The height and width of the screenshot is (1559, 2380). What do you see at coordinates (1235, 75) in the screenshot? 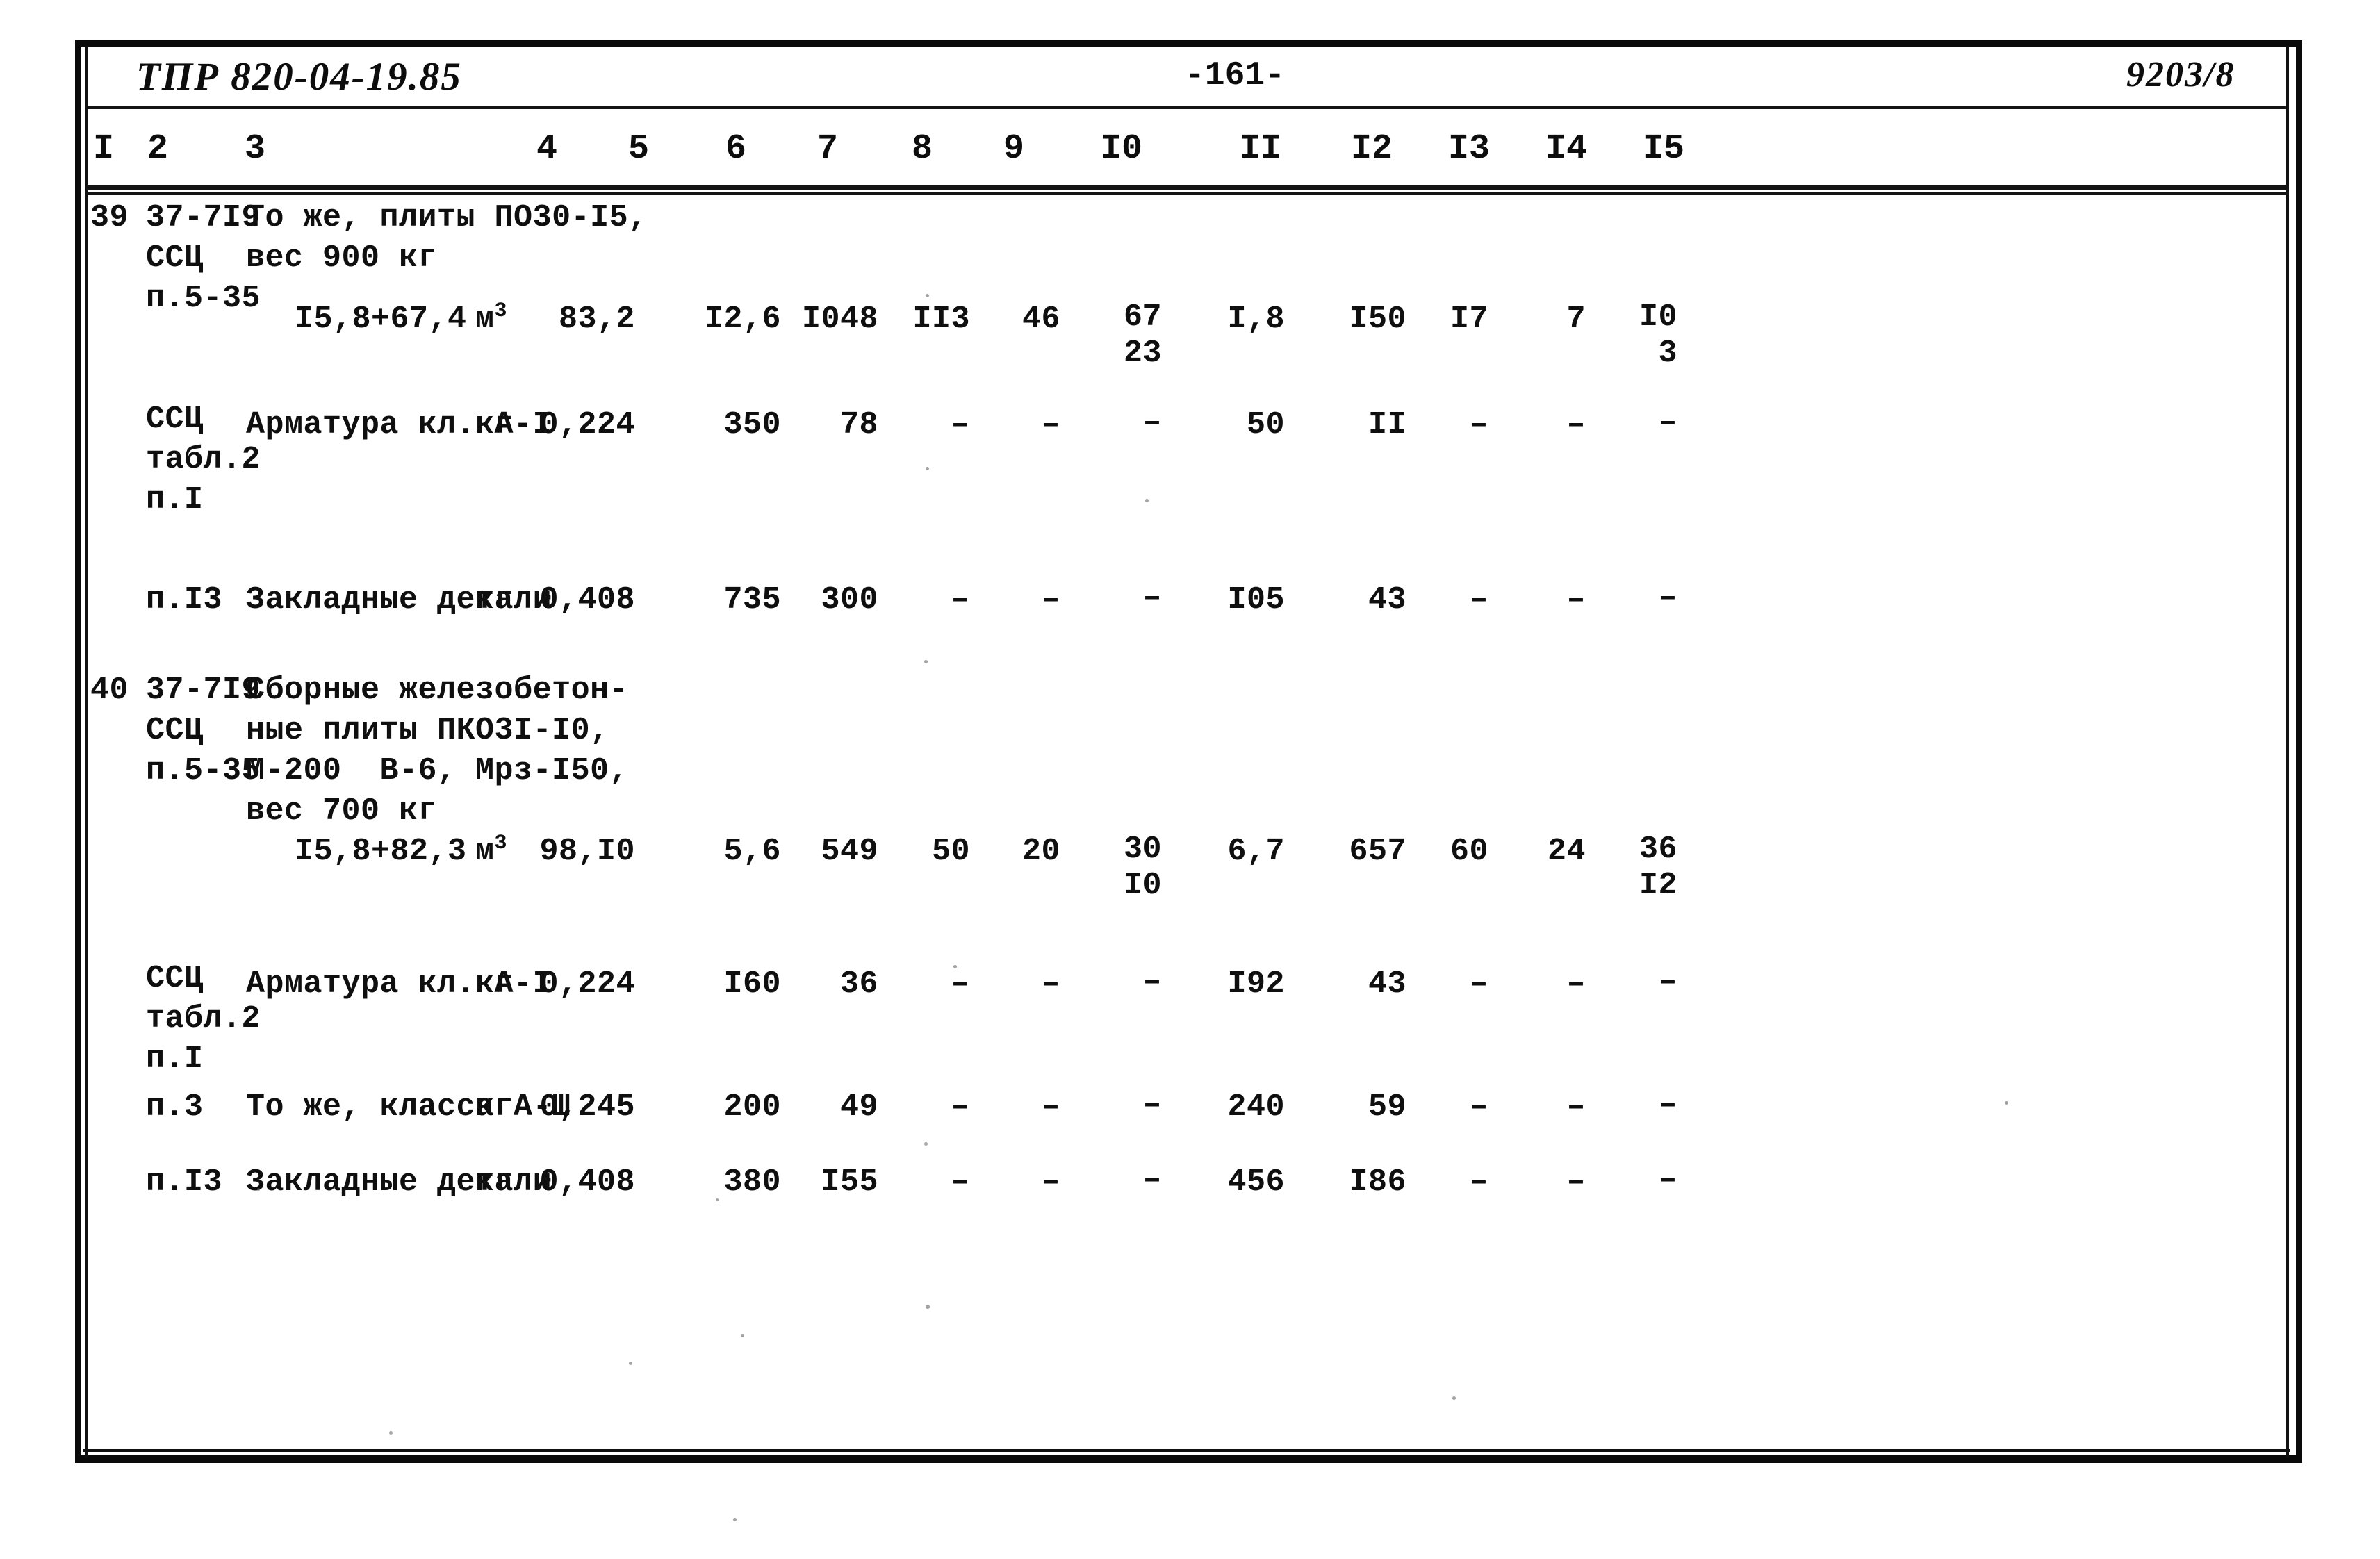
I see `page-number: -161-` at bounding box center [1235, 75].